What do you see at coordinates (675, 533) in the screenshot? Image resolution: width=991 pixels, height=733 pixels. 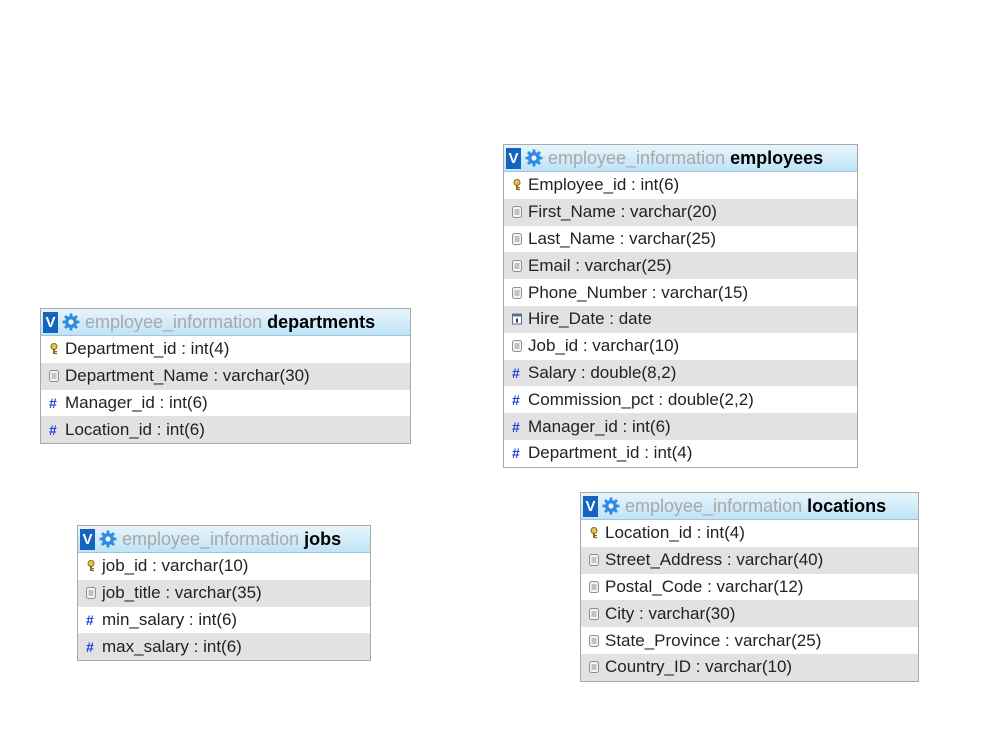 I see `column-label: Location_id : int(4)` at bounding box center [675, 533].